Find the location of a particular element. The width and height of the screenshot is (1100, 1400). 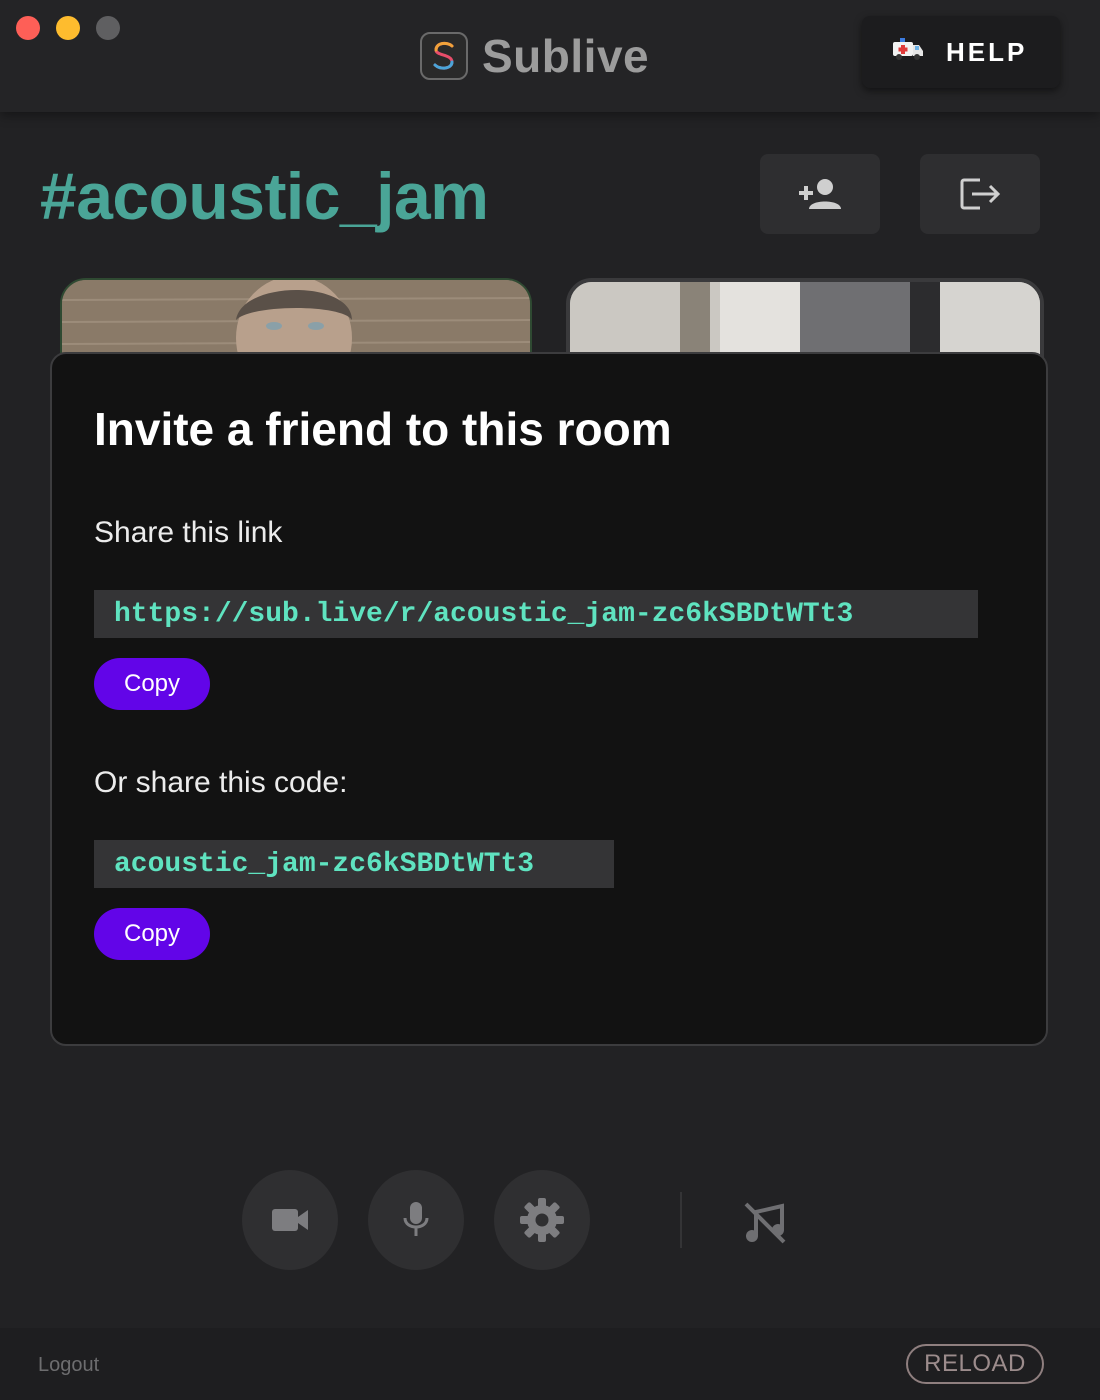

metronome-toggle-button is located at coordinates (765, 1223).